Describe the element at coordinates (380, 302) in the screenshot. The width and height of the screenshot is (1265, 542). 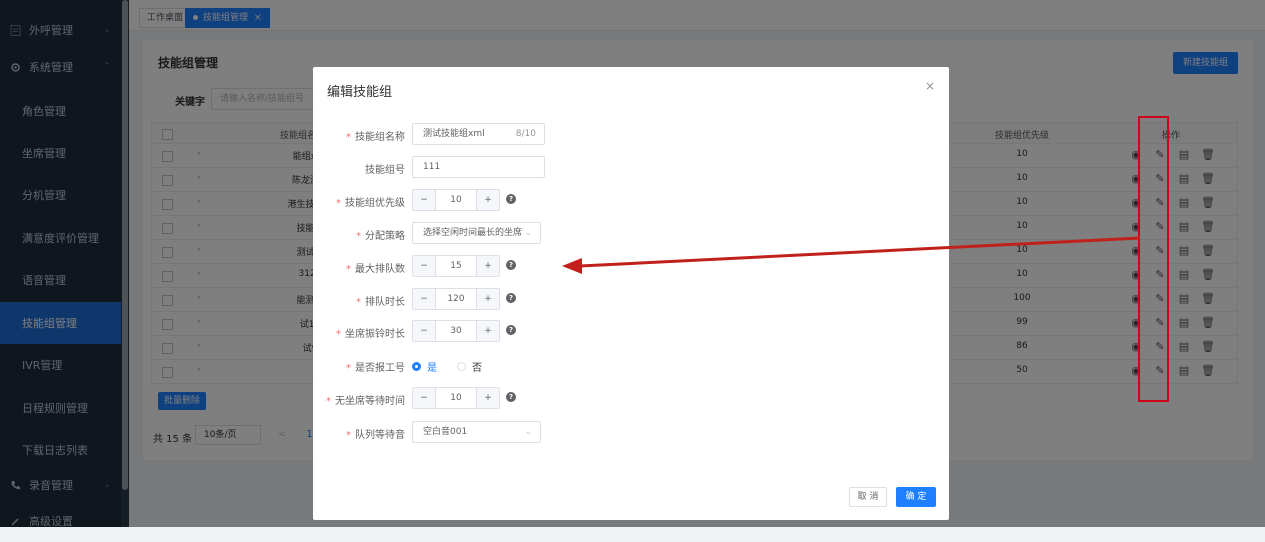
I see `field-label: * 排队时长` at that location.